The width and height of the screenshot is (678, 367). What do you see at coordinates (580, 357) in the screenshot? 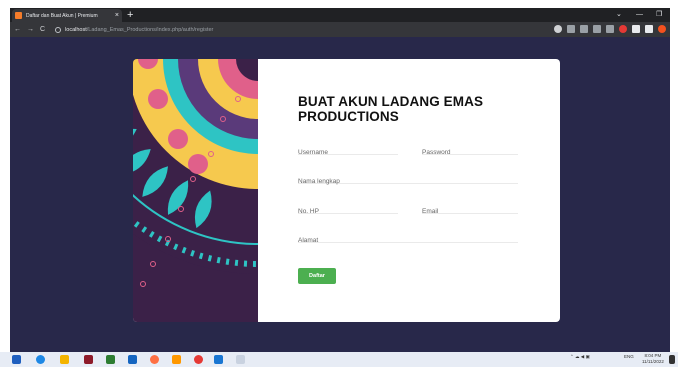
I see `tray-icons: ⌃ ☁ ◀ ▣` at bounding box center [580, 357].